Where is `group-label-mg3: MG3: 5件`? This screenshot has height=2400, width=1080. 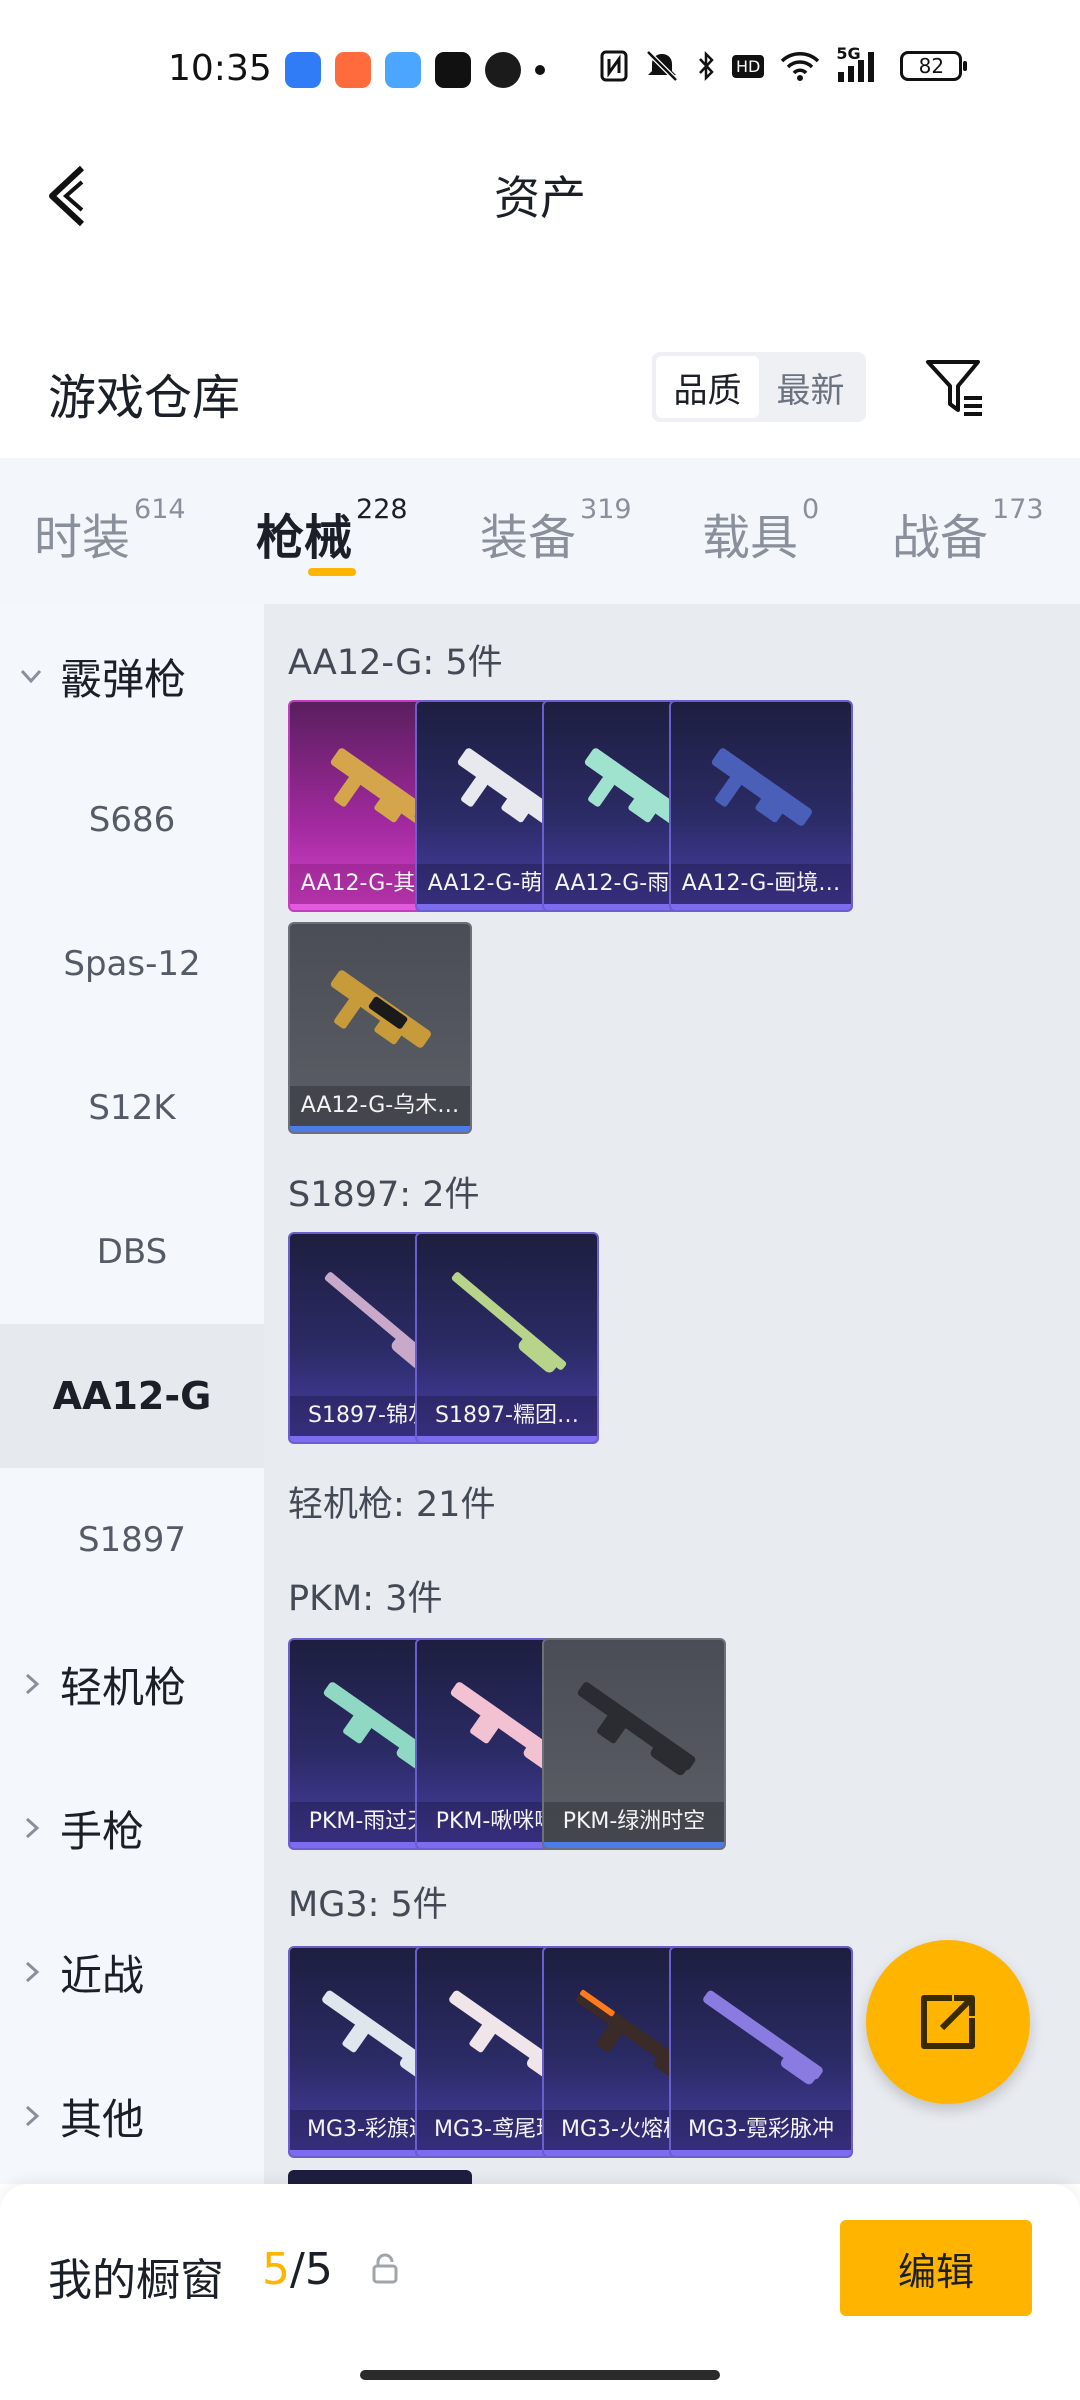 group-label-mg3: MG3: 5件 is located at coordinates (368, 1905).